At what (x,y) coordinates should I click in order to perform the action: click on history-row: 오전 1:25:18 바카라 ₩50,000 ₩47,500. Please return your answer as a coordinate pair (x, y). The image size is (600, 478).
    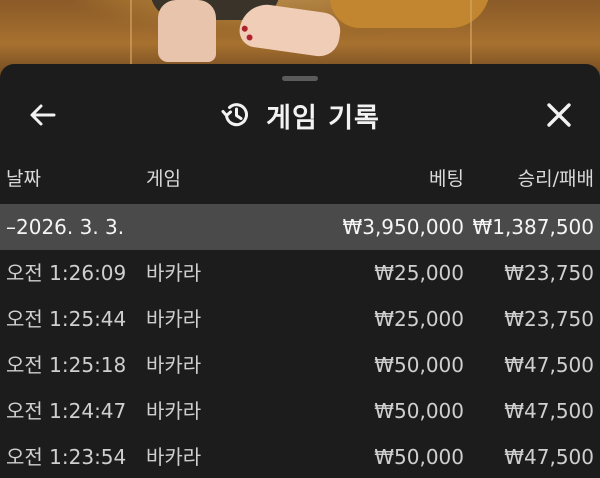
    Looking at the image, I should click on (300, 365).